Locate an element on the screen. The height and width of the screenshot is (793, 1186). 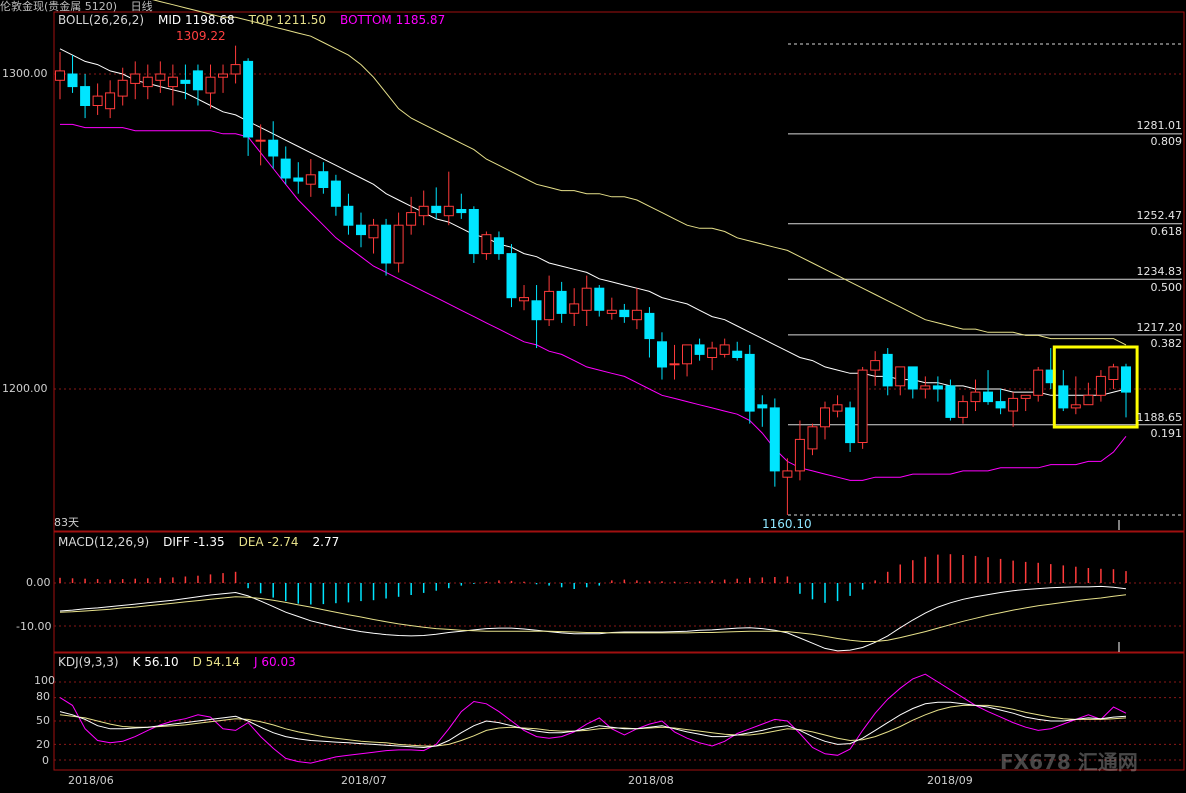
macd-diff-line is located at coordinates (593, 618).